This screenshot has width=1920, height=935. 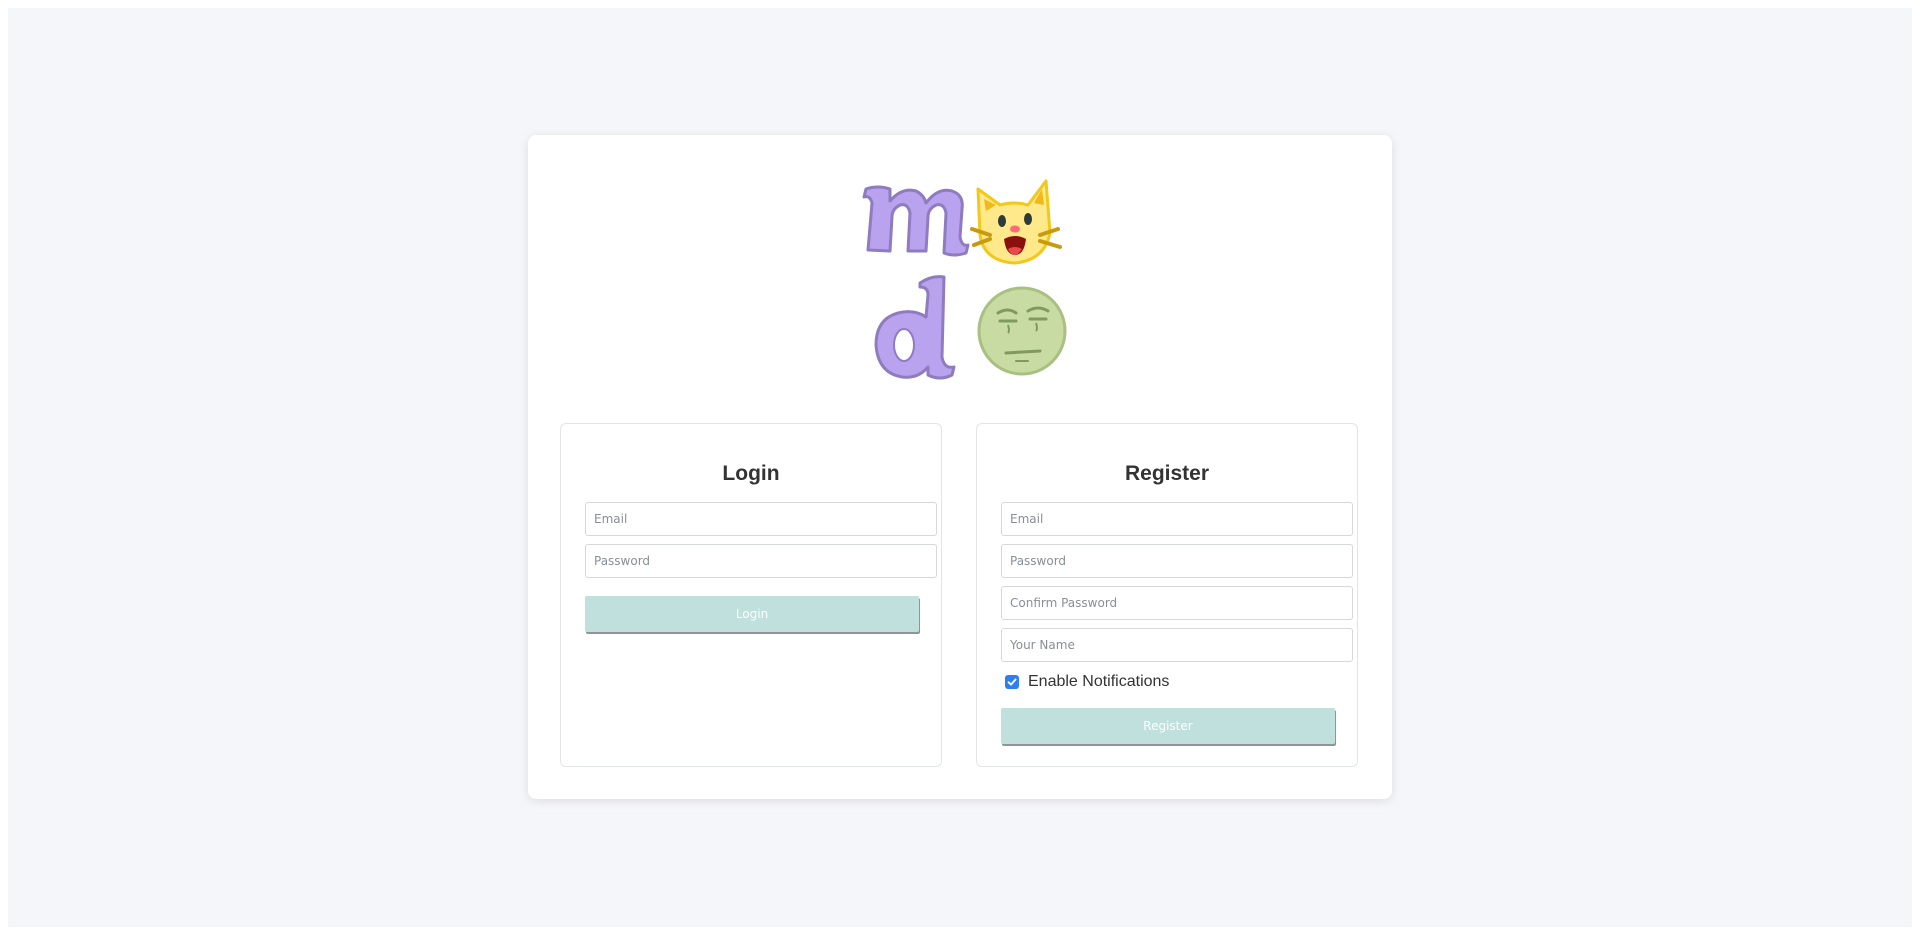 I want to click on notifications-option: Enable Notifications, so click(x=1087, y=682).